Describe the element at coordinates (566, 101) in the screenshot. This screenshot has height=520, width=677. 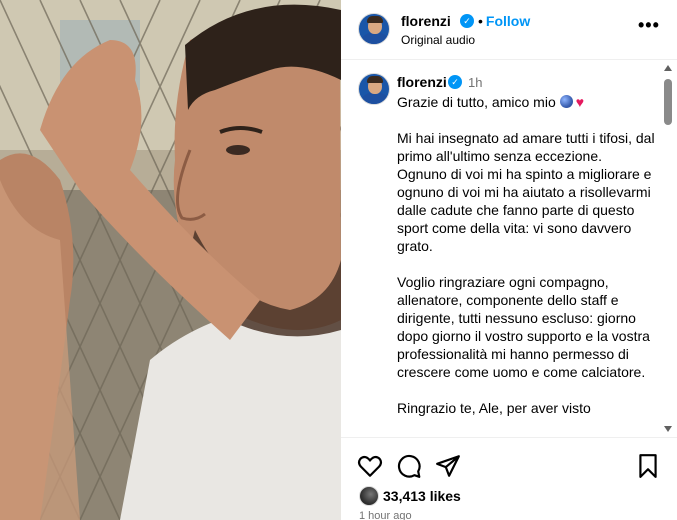
I see `globe-emoji-icon` at that location.